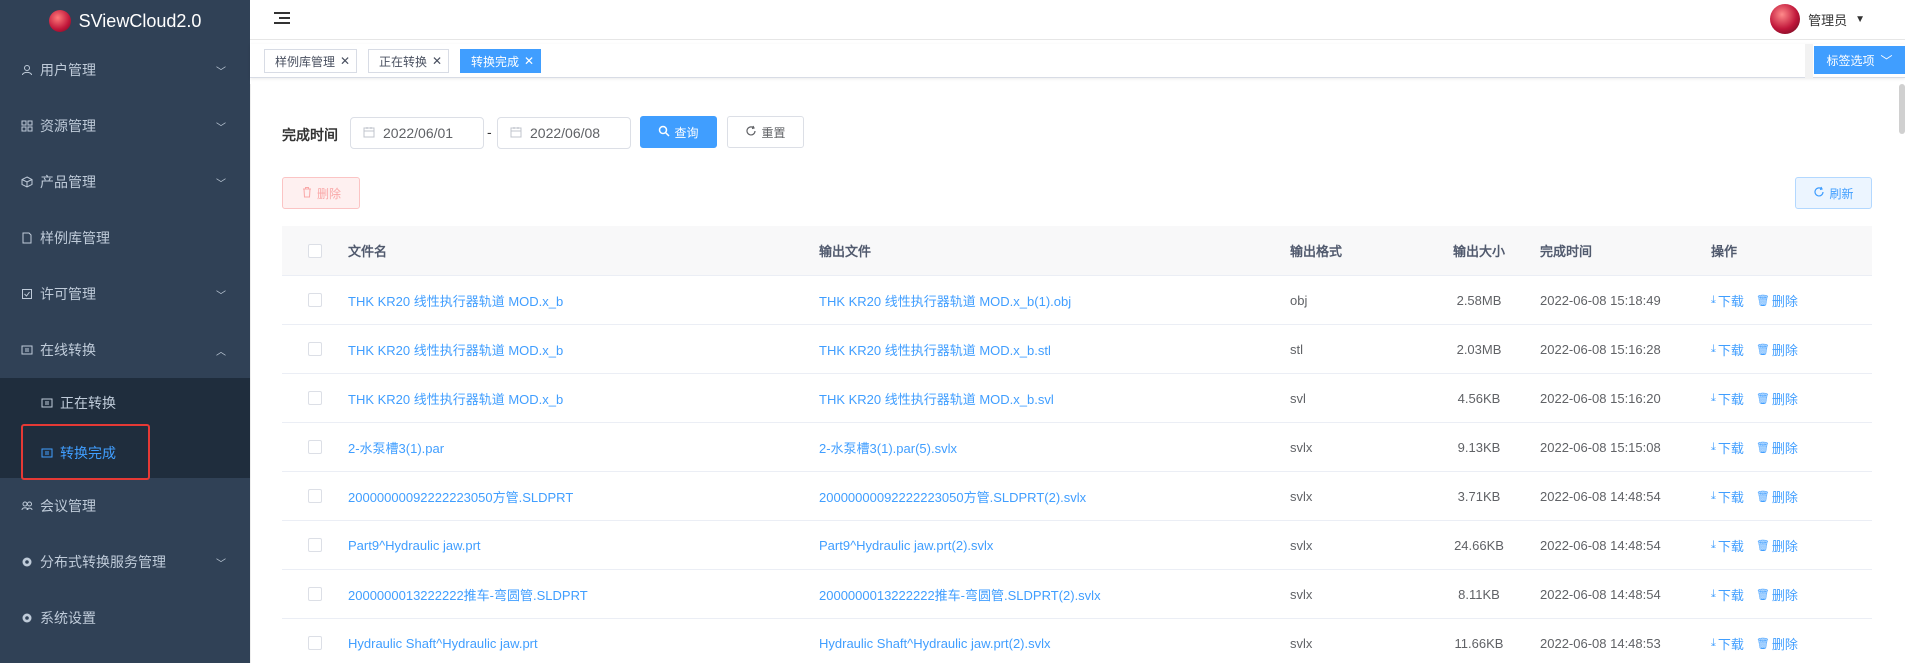  What do you see at coordinates (311, 61) in the screenshot?
I see `tag-sample-library: 样例库管理 ✕` at bounding box center [311, 61].